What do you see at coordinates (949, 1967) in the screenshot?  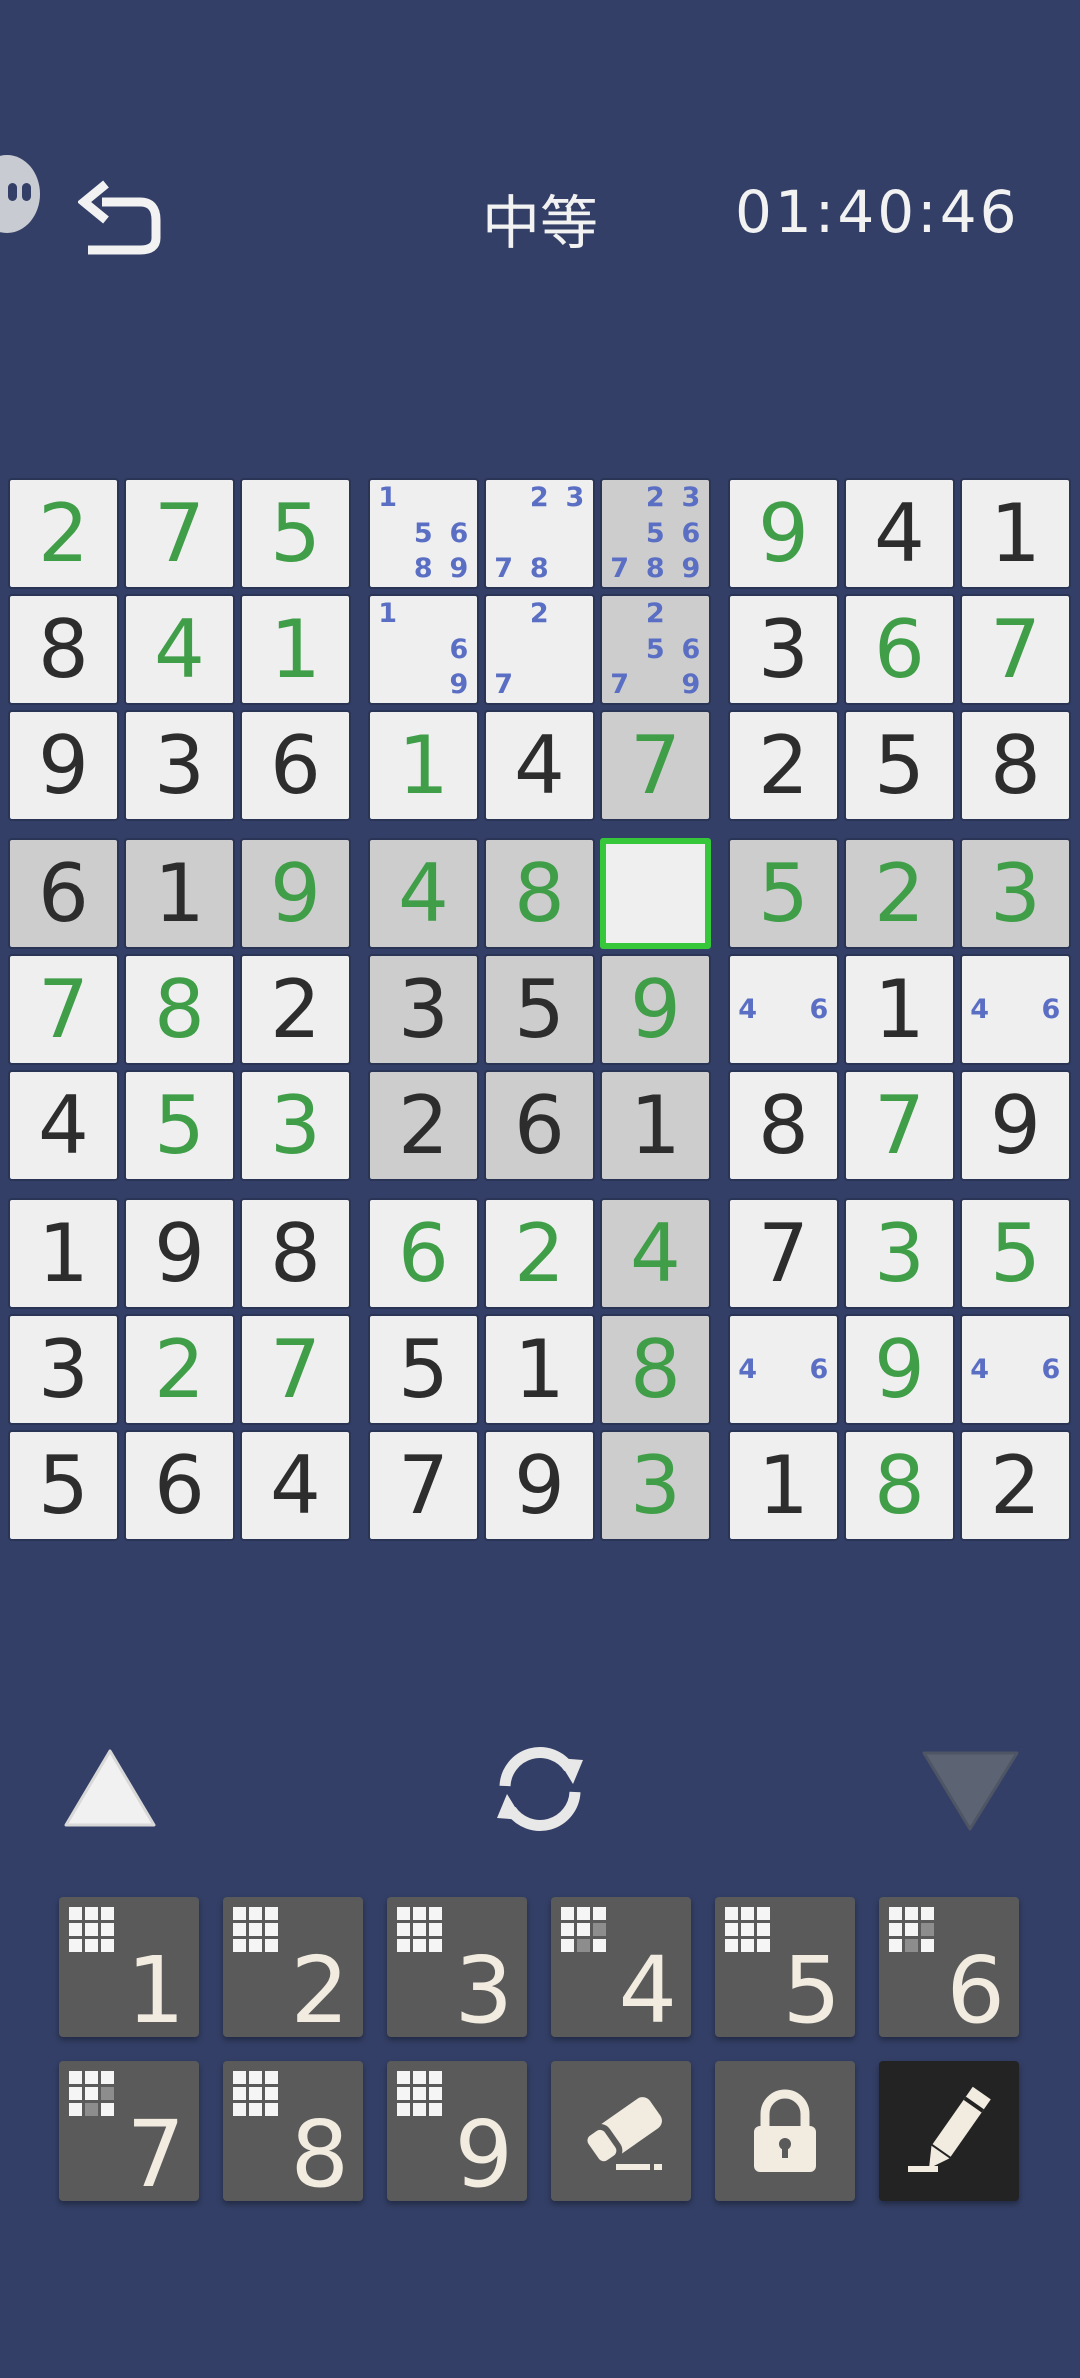 I see `digit-key-6: 6` at bounding box center [949, 1967].